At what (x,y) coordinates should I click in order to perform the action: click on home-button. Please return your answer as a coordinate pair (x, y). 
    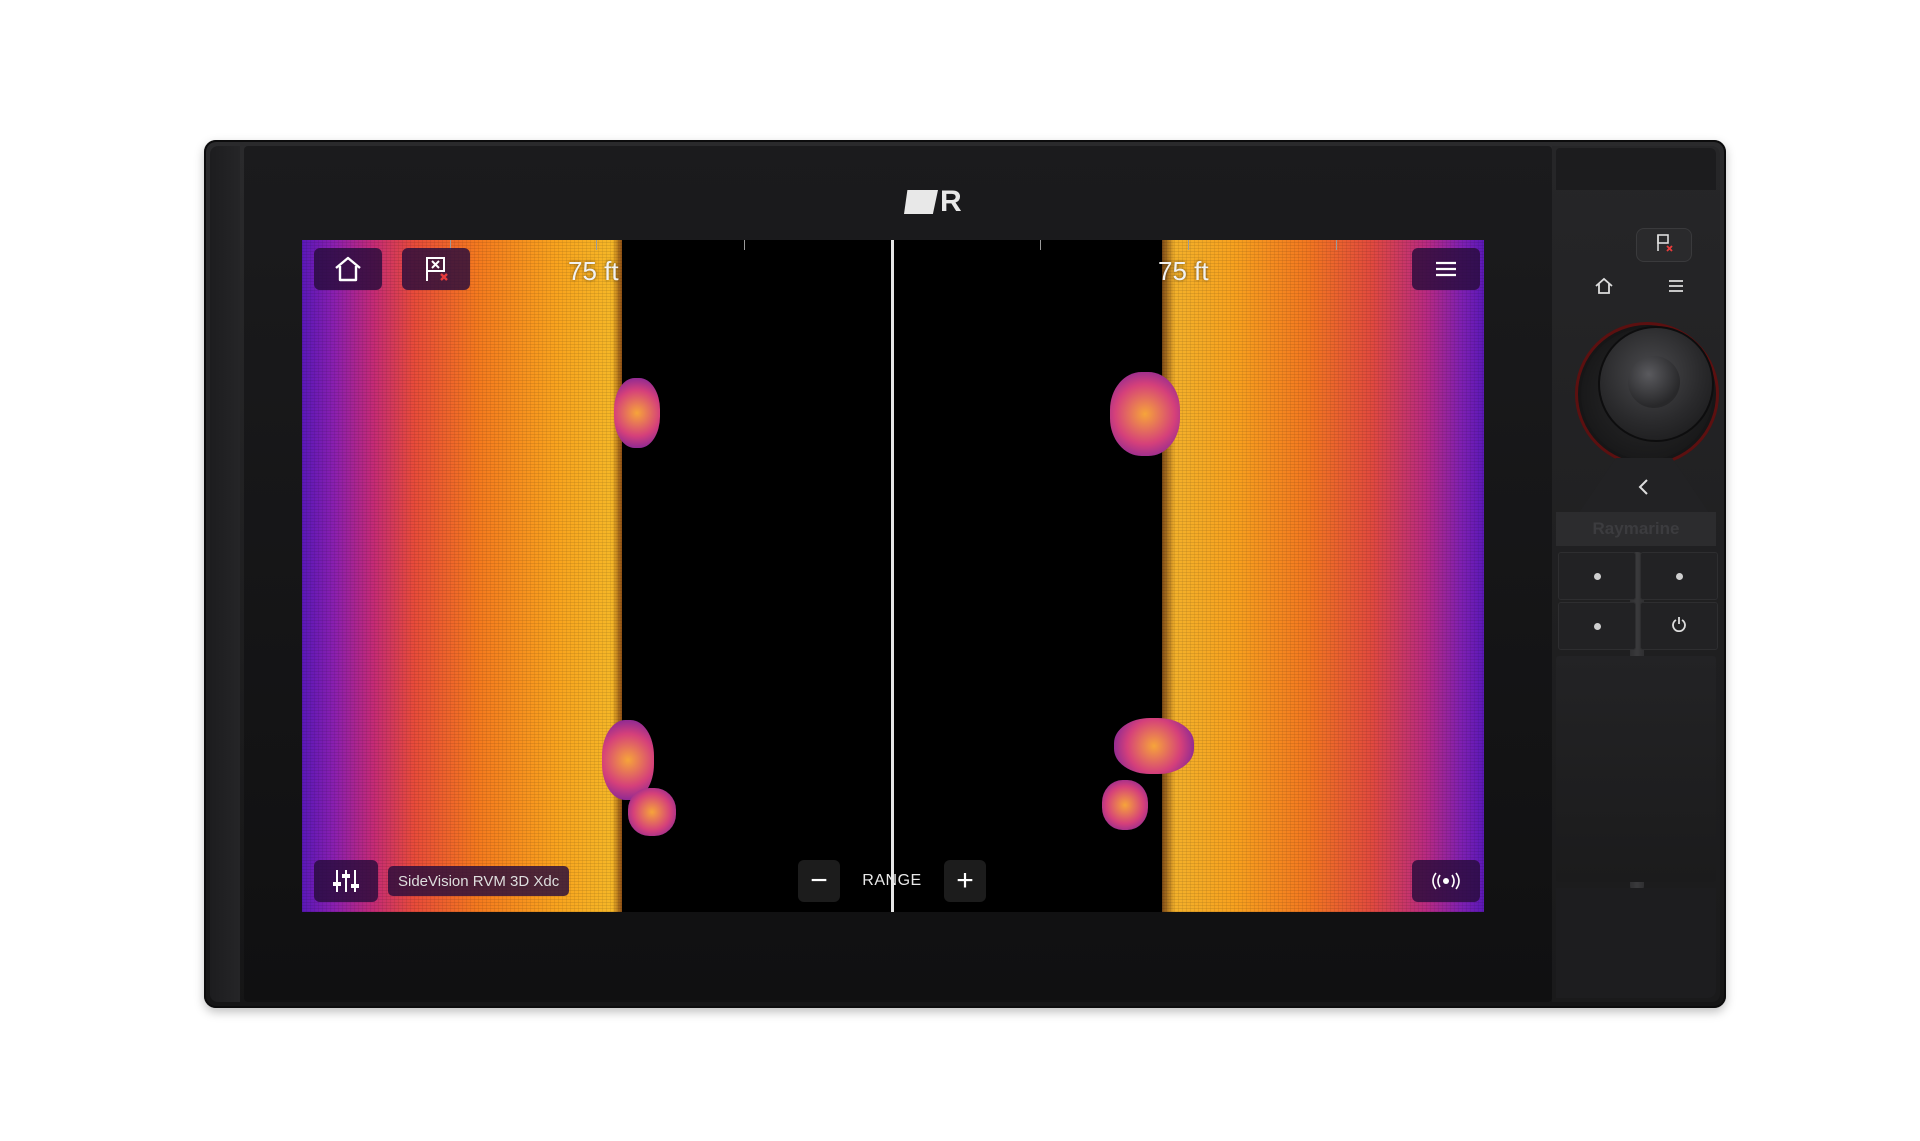
    Looking at the image, I should click on (348, 269).